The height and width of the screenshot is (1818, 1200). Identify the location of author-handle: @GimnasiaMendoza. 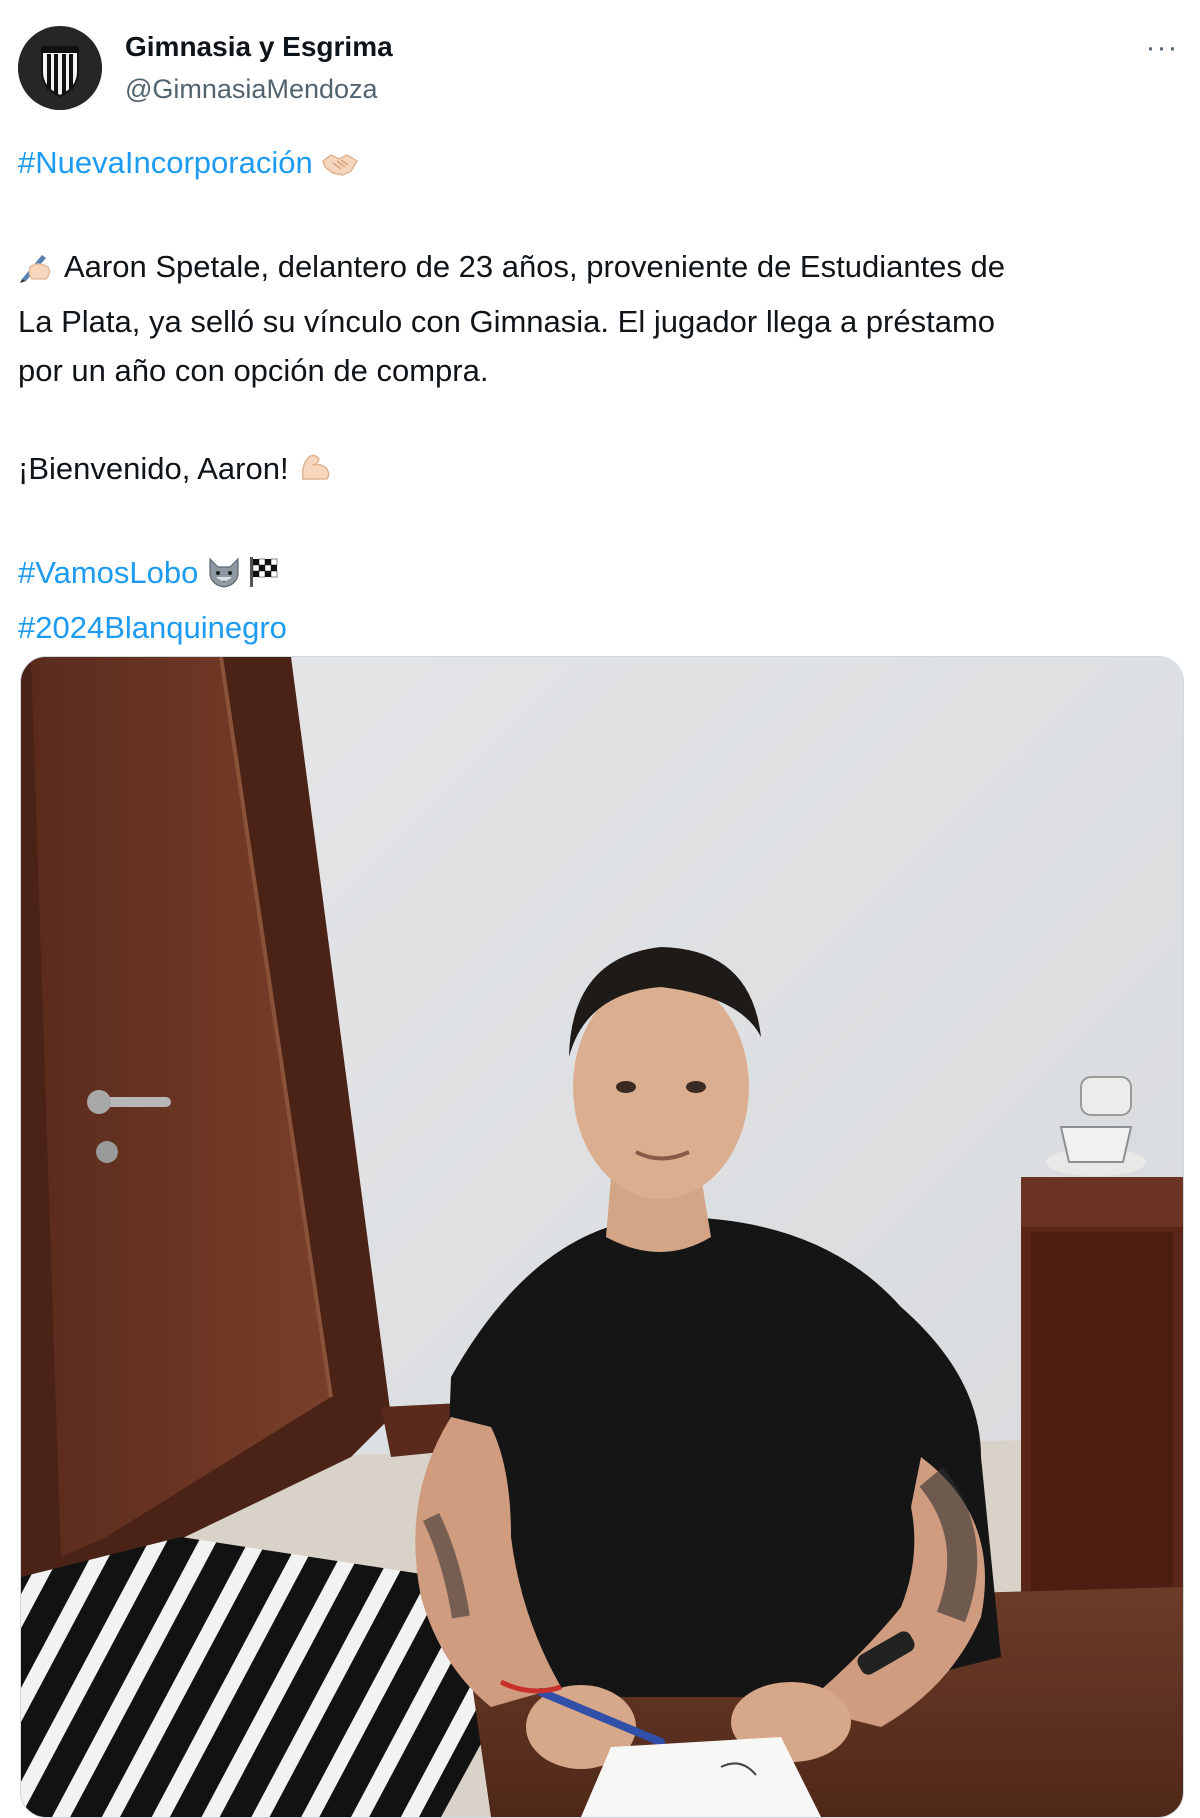
(251, 89).